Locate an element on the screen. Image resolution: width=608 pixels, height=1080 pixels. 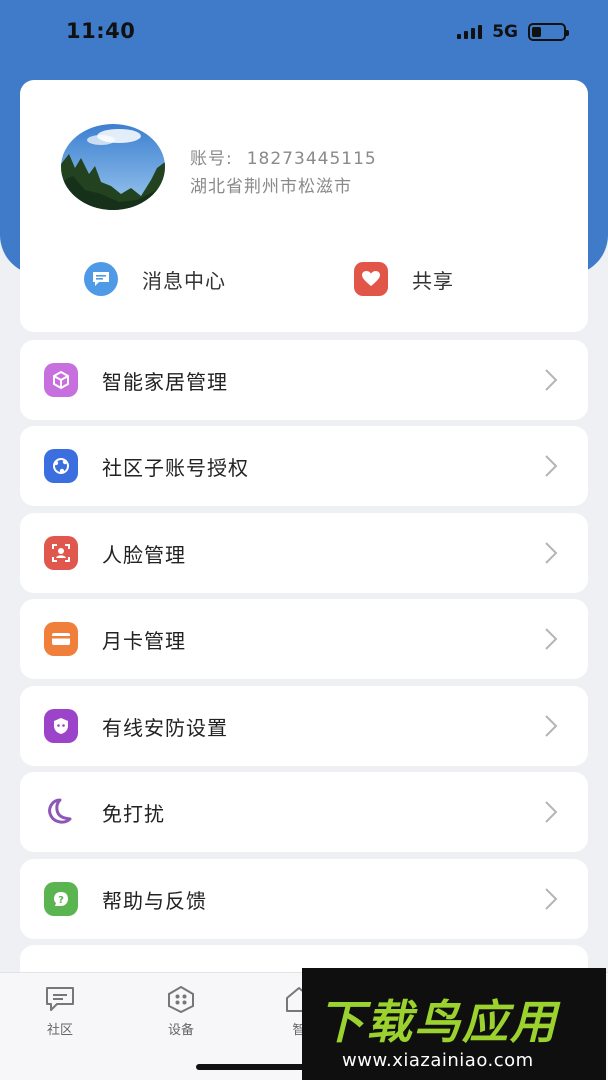
chat-icon is located at coordinates (60, 999).